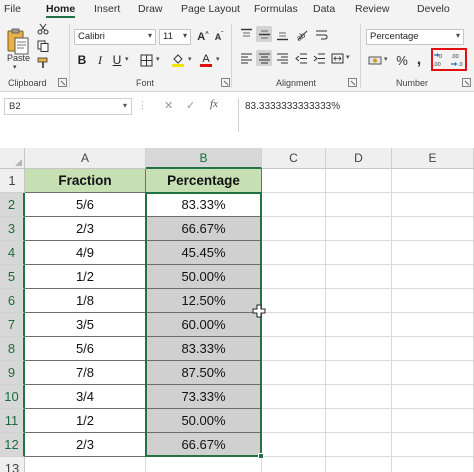 The height and width of the screenshot is (472, 474). I want to click on cell-c7, so click(294, 325).